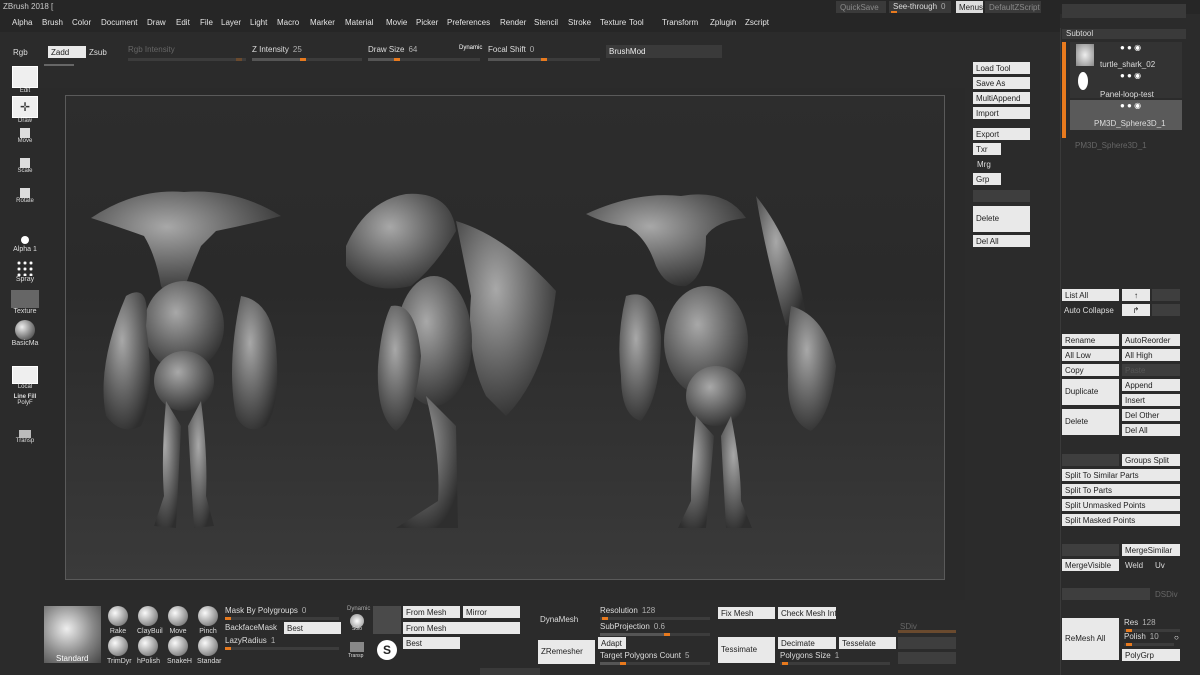 The image size is (1200, 675). I want to click on polygons-size-slider: Polygons Size 1, so click(835, 658).